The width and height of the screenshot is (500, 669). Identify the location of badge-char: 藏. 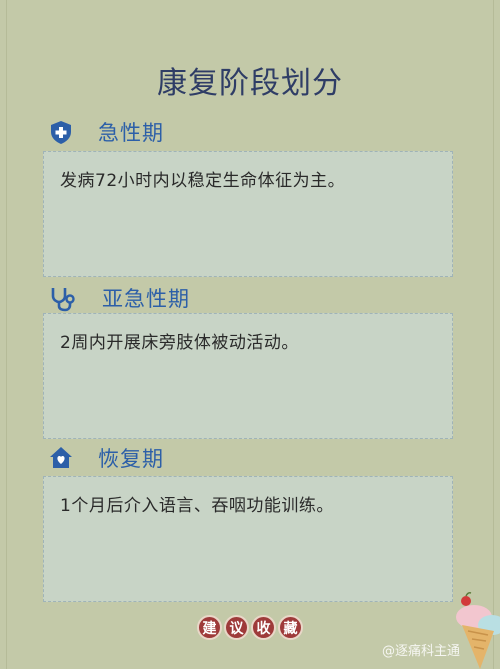
(290, 627).